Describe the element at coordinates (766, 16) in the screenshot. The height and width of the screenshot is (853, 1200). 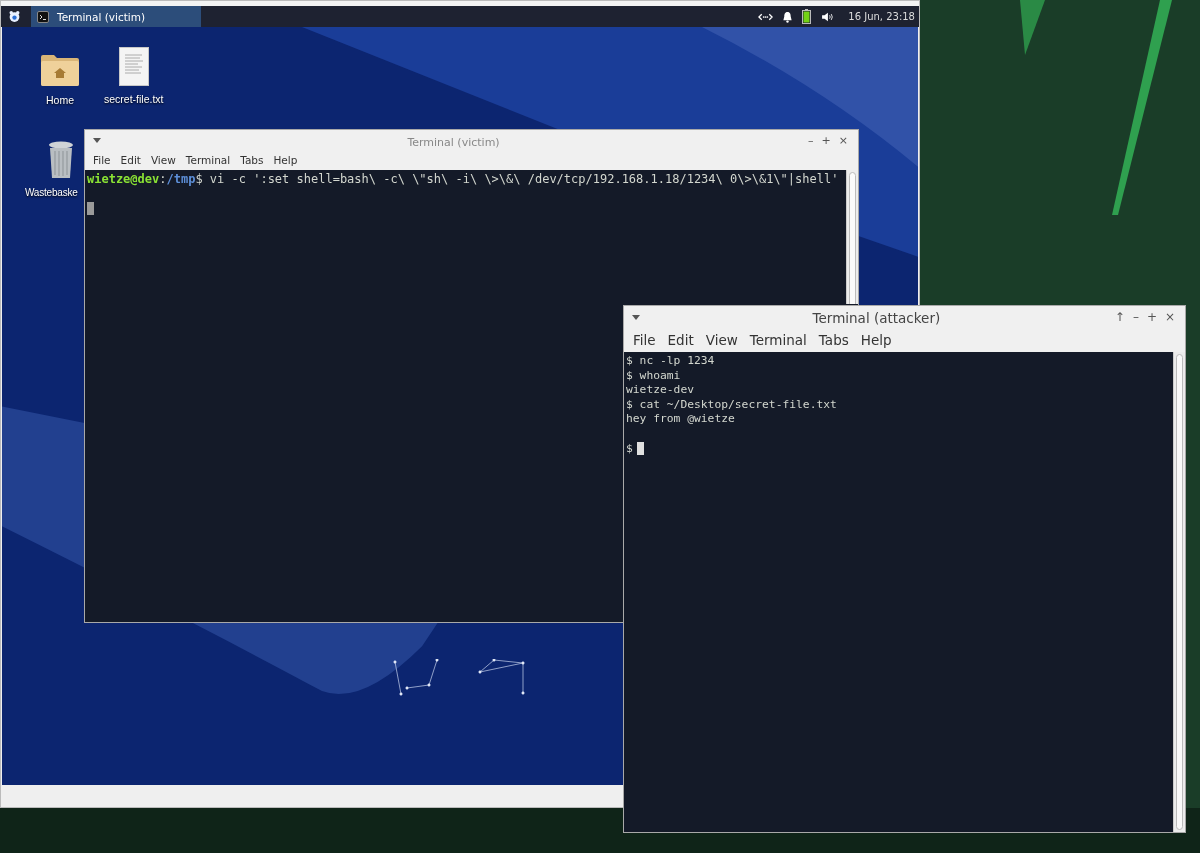
I see `network-icon` at that location.